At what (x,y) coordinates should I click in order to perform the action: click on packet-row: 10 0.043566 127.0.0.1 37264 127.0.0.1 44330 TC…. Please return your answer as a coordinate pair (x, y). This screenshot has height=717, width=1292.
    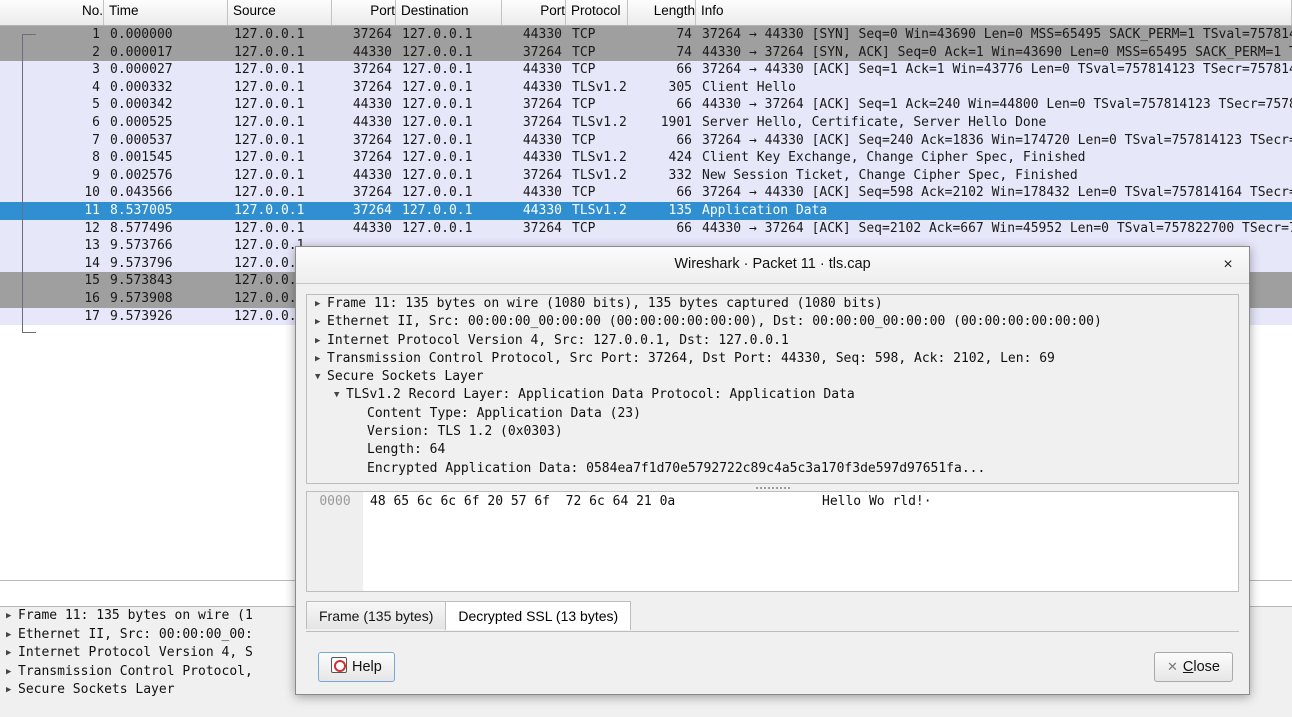
    Looking at the image, I should click on (646, 193).